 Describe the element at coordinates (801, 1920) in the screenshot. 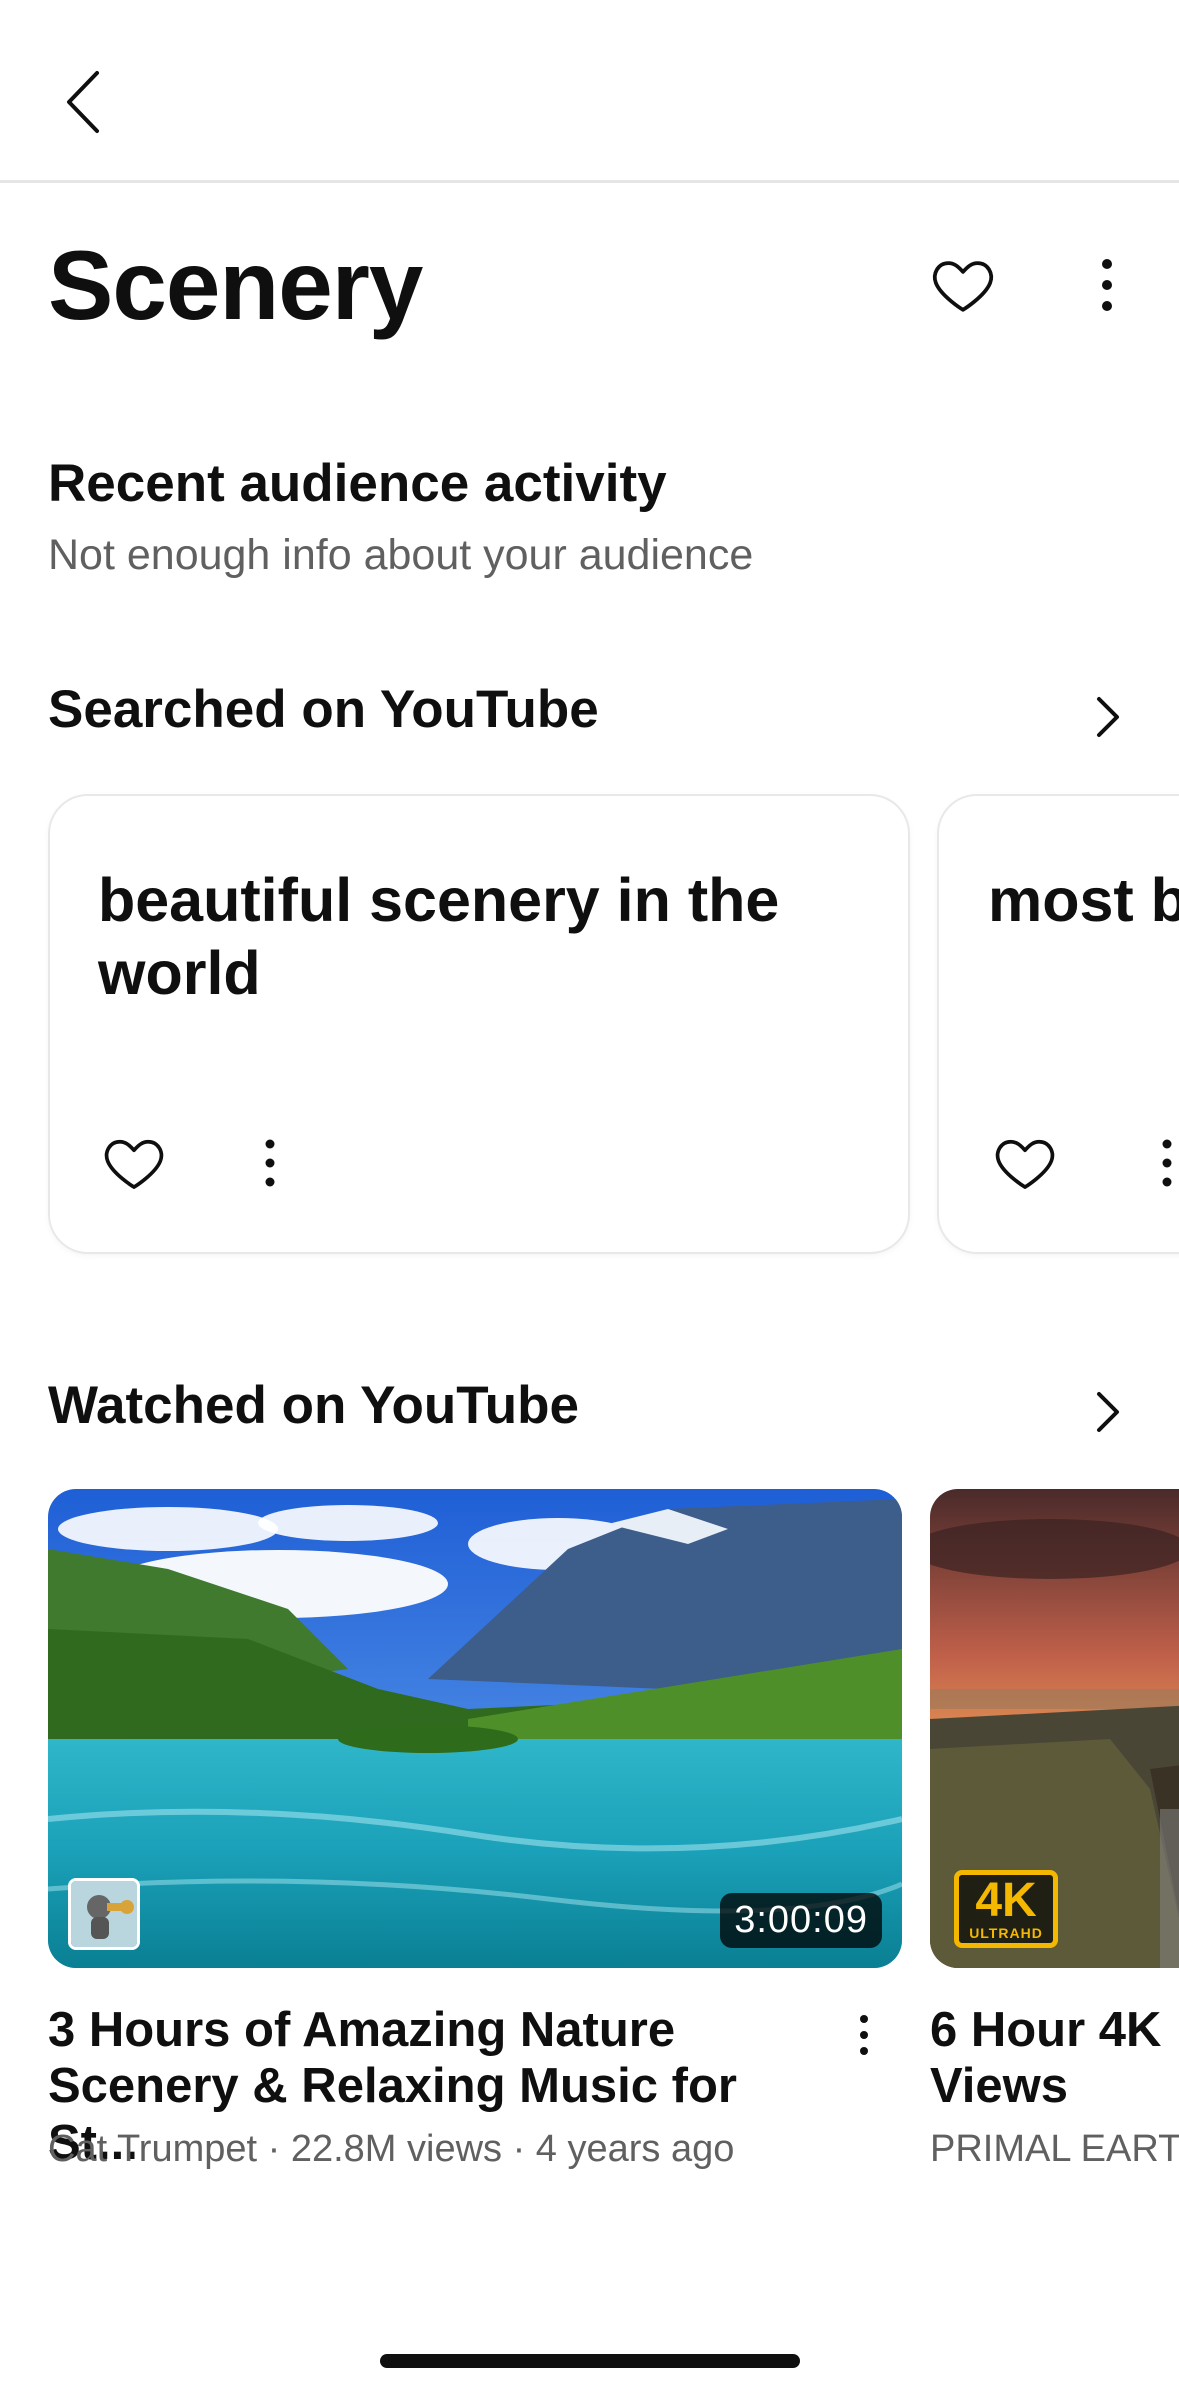

I see `duration-badge: 3:00:09` at that location.